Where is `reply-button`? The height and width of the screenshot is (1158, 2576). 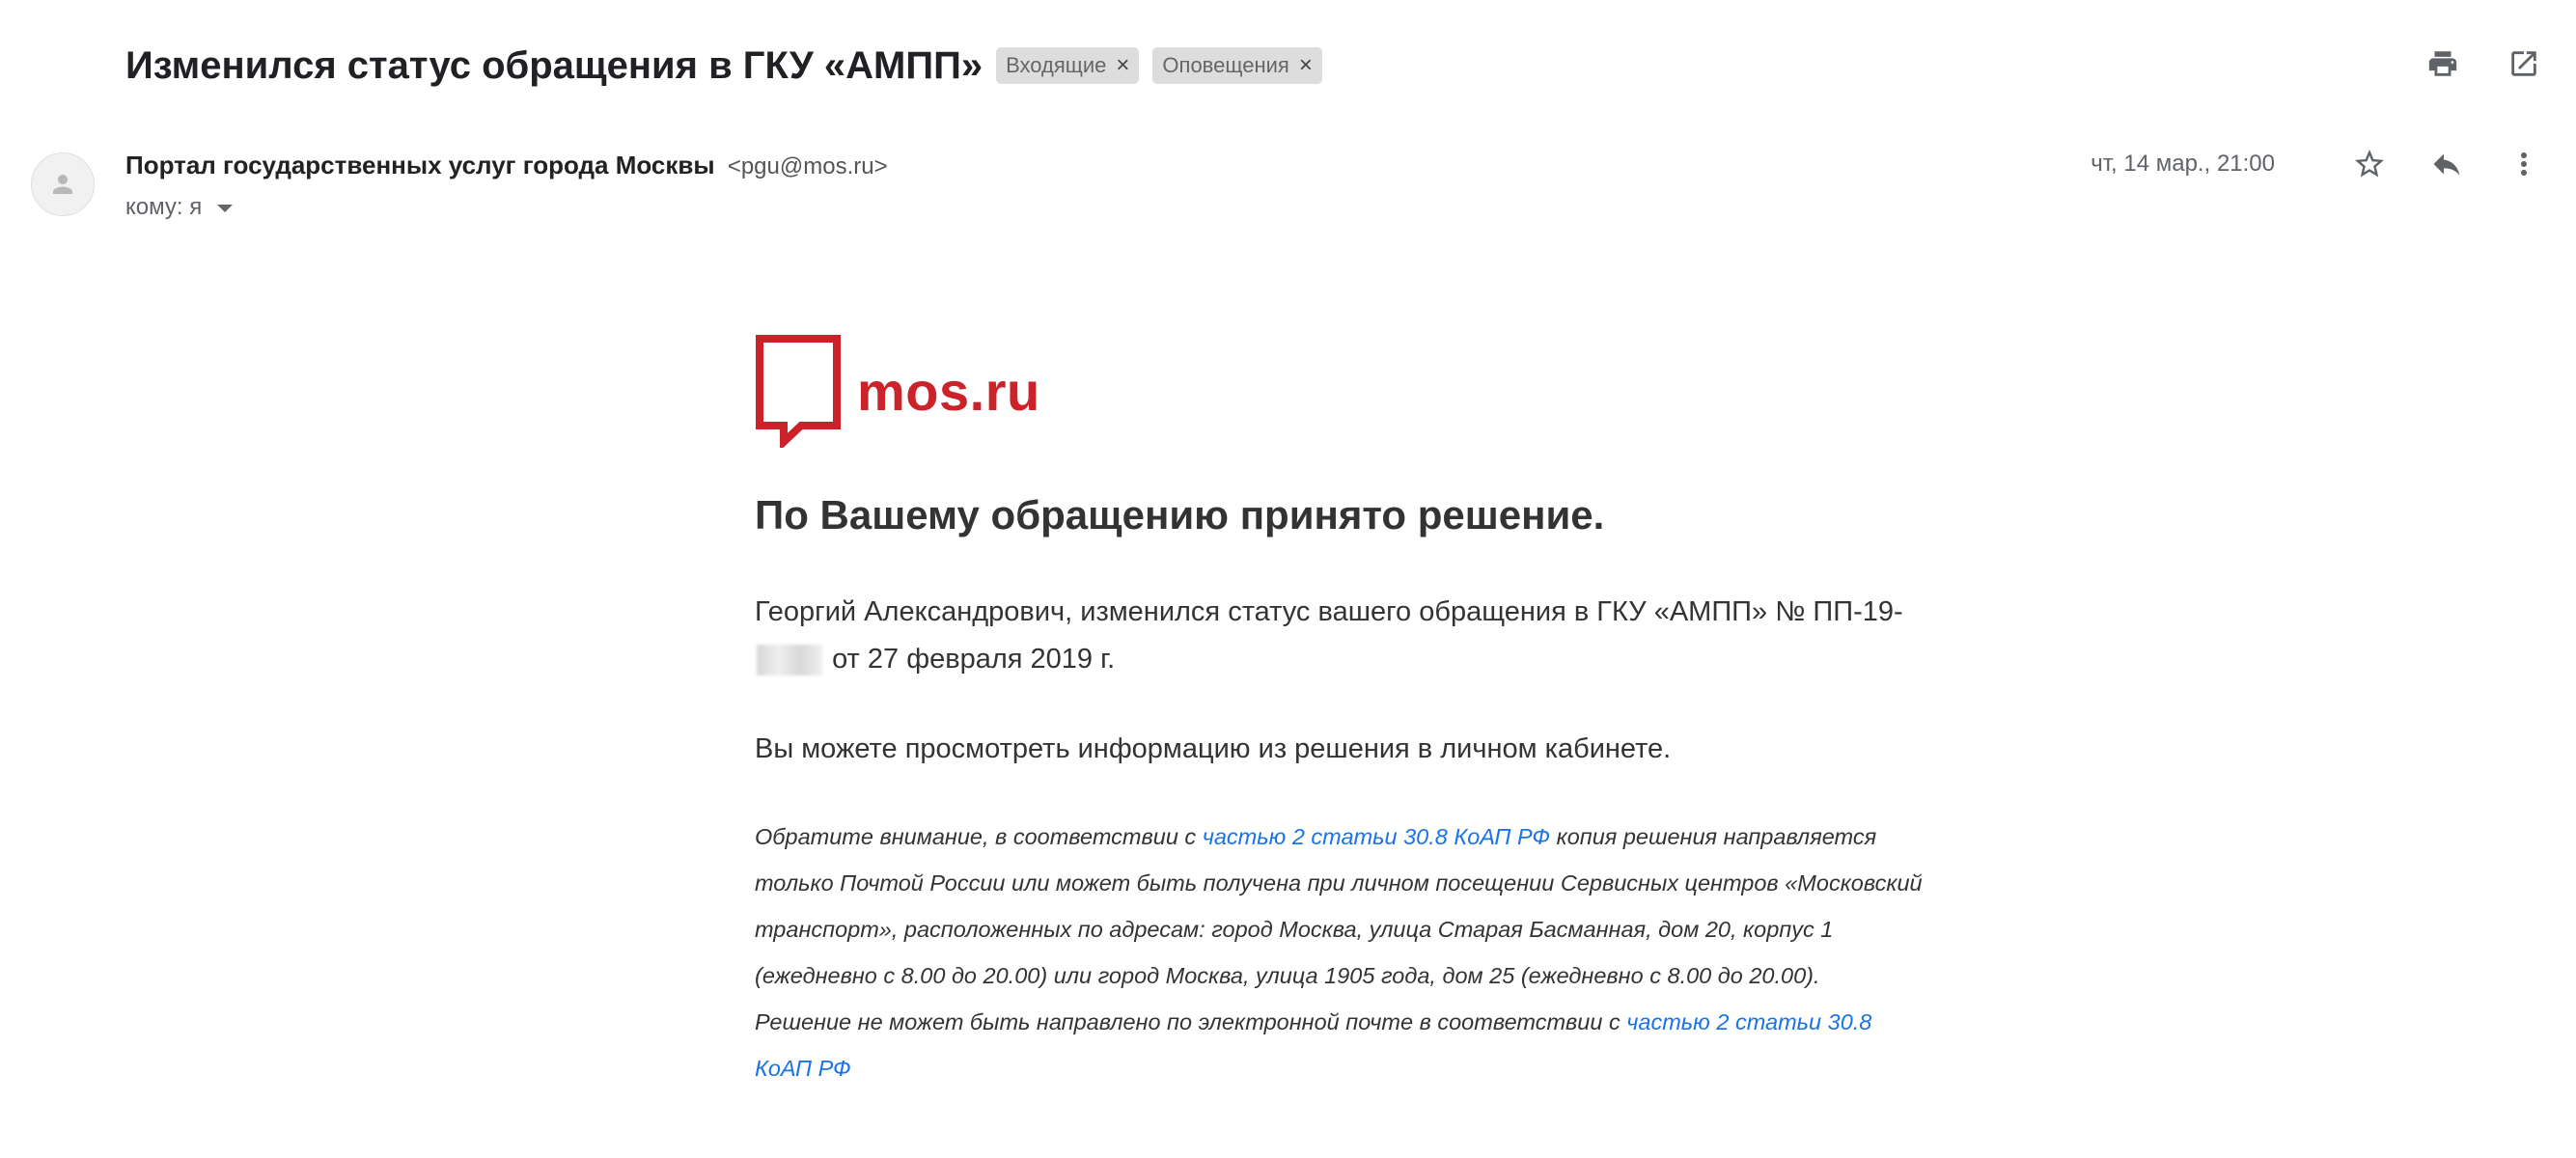 reply-button is located at coordinates (2446, 164).